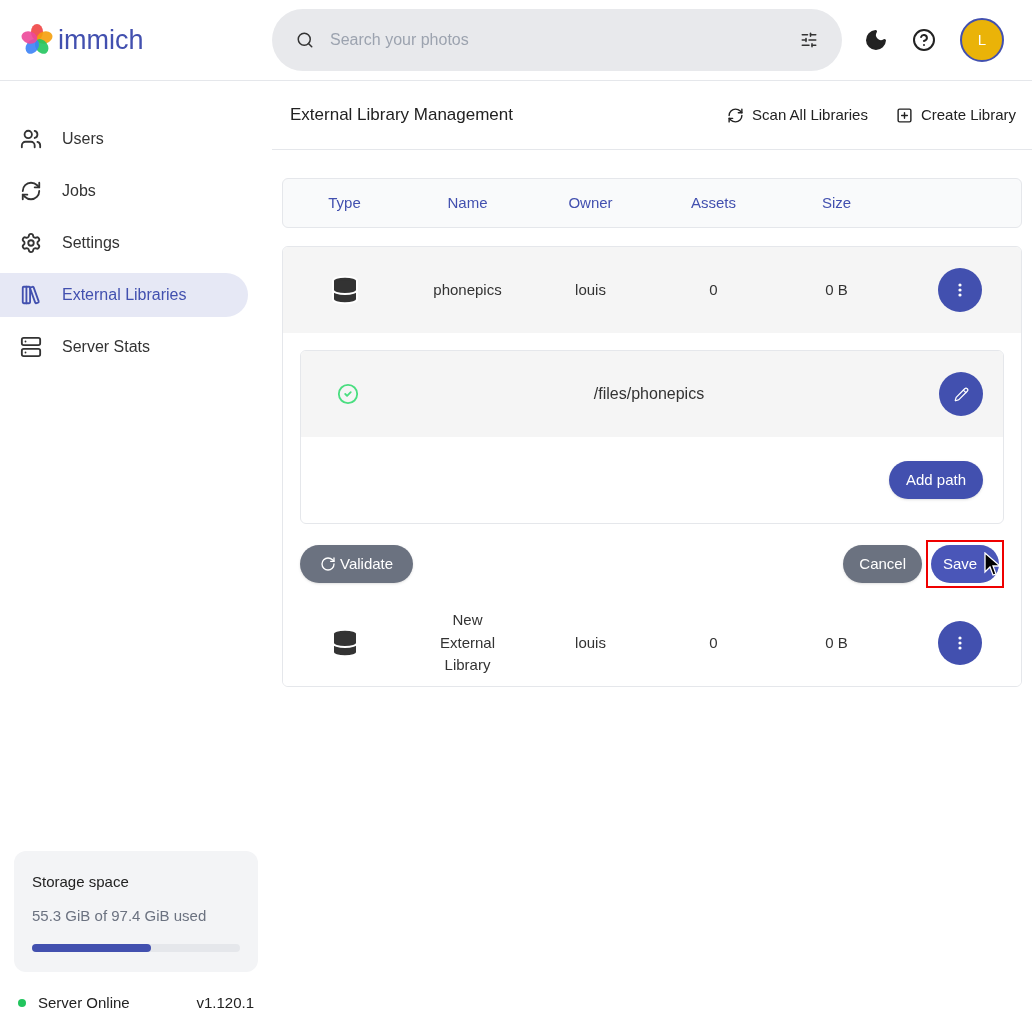  I want to click on library-name: phonepics, so click(467, 289).